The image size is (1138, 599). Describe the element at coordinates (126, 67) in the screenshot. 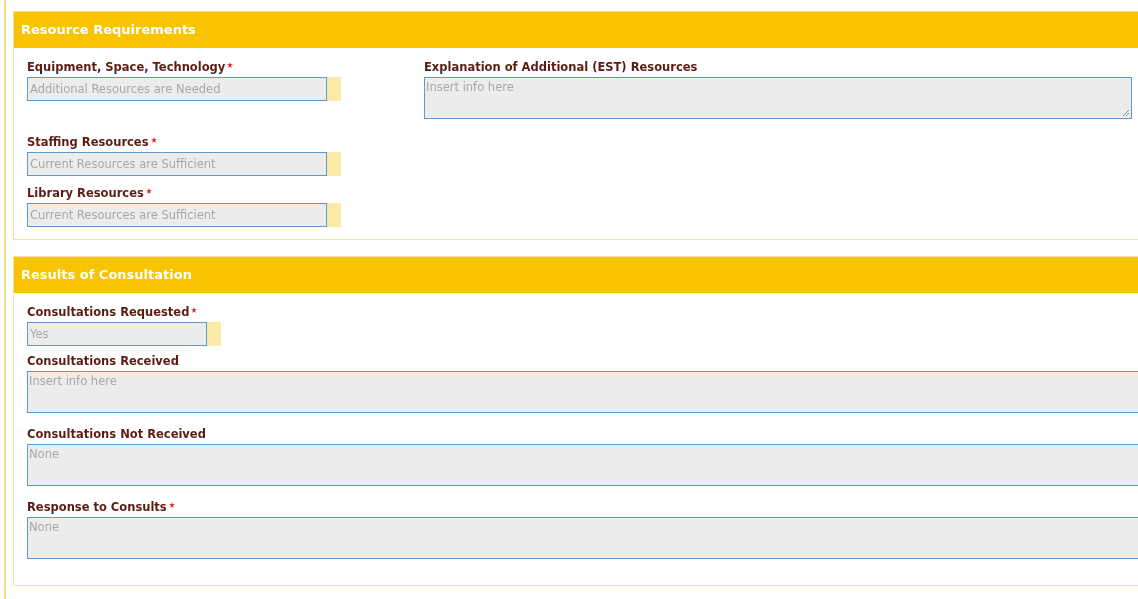

I see `field-label: Equipment, Space, Technology` at that location.